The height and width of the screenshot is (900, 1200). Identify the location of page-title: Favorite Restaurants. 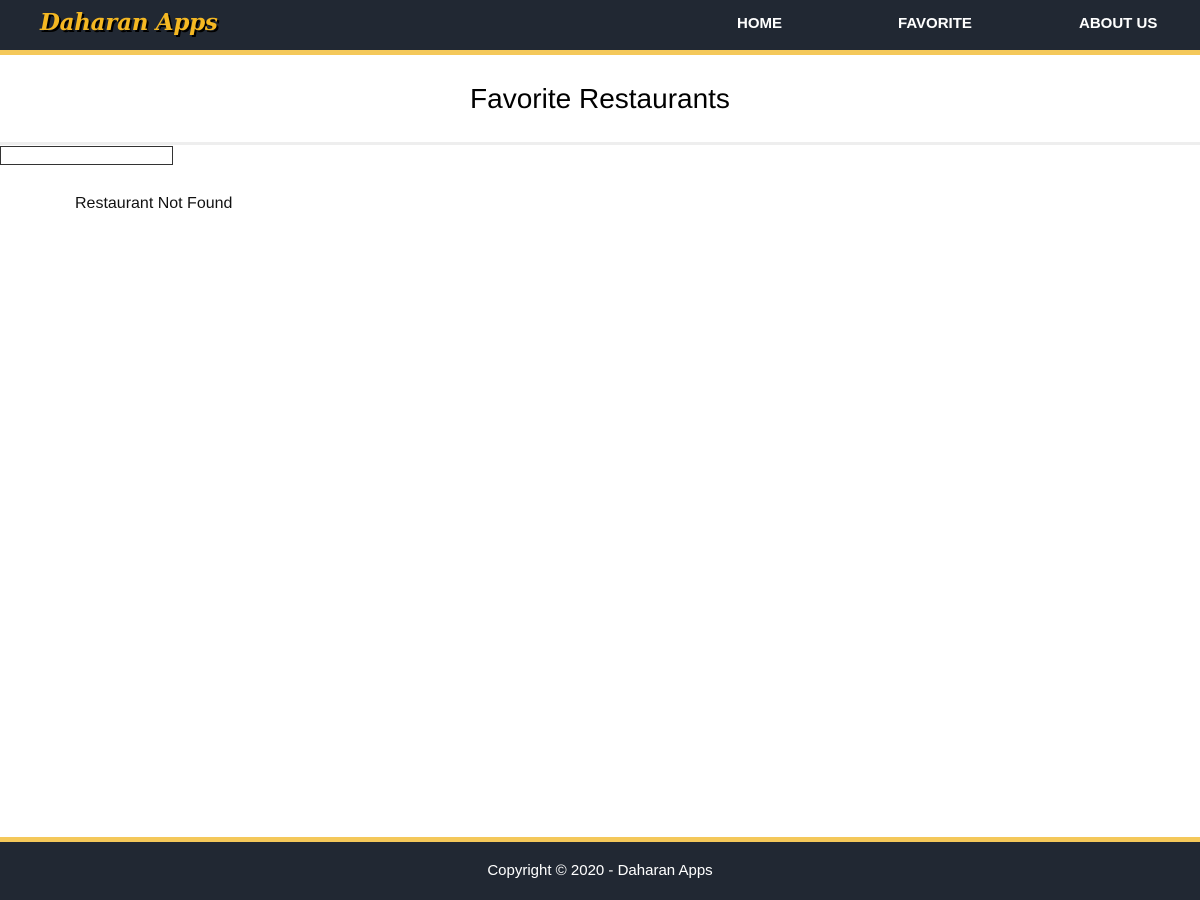
(600, 98).